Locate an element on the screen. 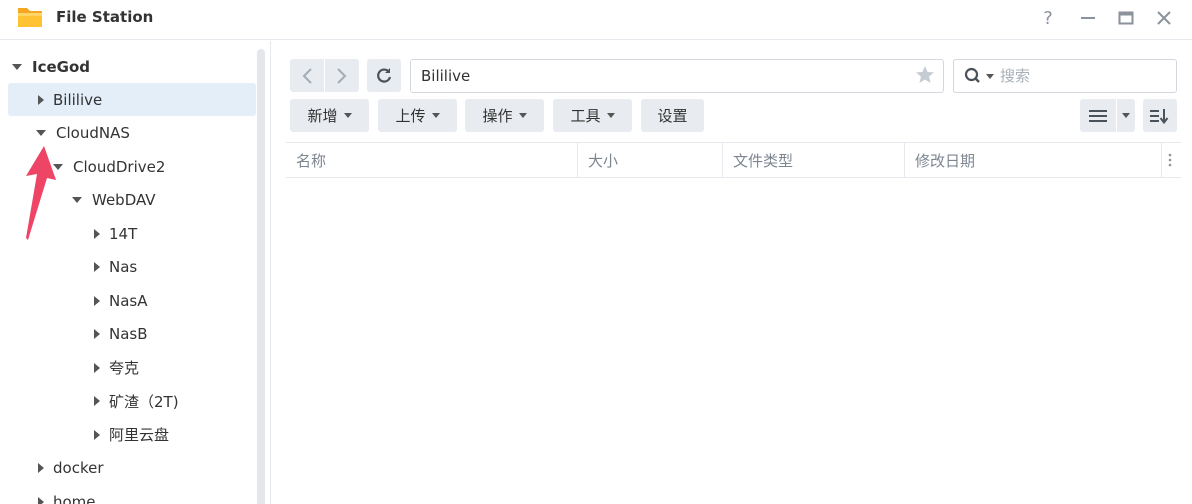 Image resolution: width=1192 pixels, height=504 pixels. folder-icon is located at coordinates (30, 17).